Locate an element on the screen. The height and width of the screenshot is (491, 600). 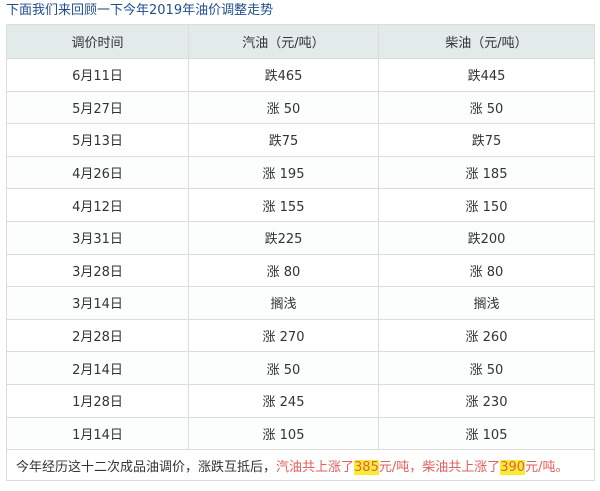
diesel-cell: 搁浅 is located at coordinates (486, 303).